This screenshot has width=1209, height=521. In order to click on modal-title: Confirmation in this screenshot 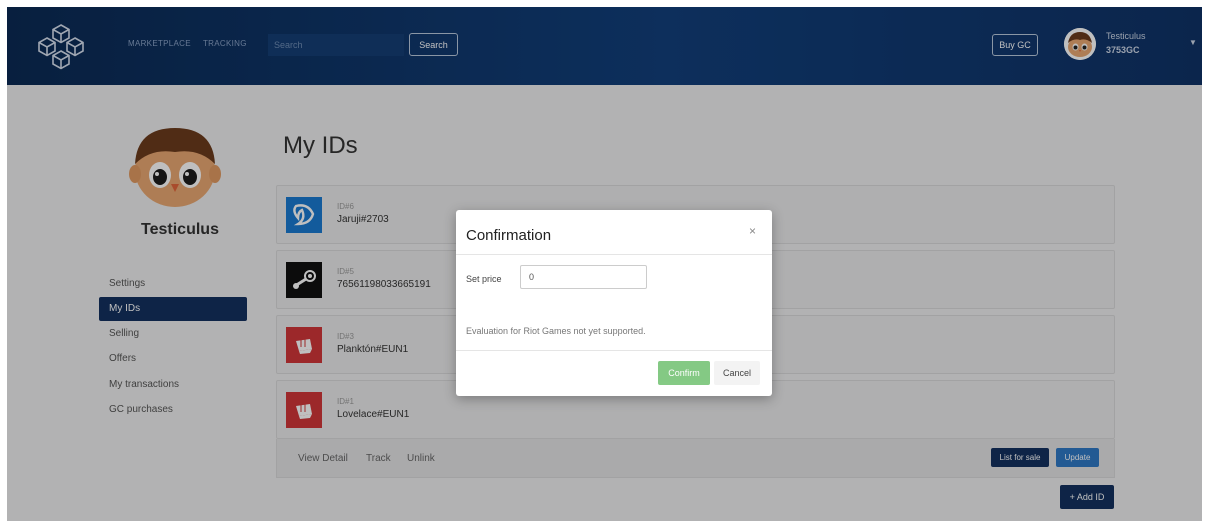, I will do `click(509, 235)`.